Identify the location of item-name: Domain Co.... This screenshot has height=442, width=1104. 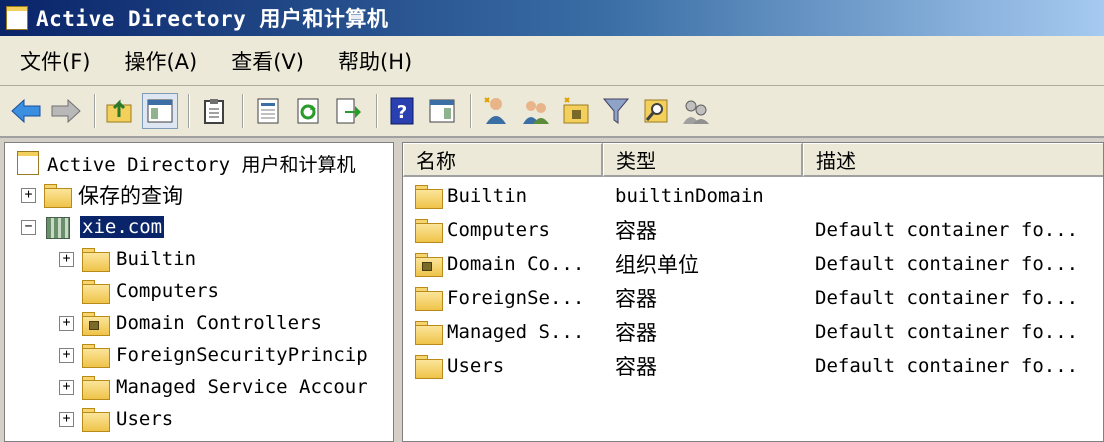
(516, 264).